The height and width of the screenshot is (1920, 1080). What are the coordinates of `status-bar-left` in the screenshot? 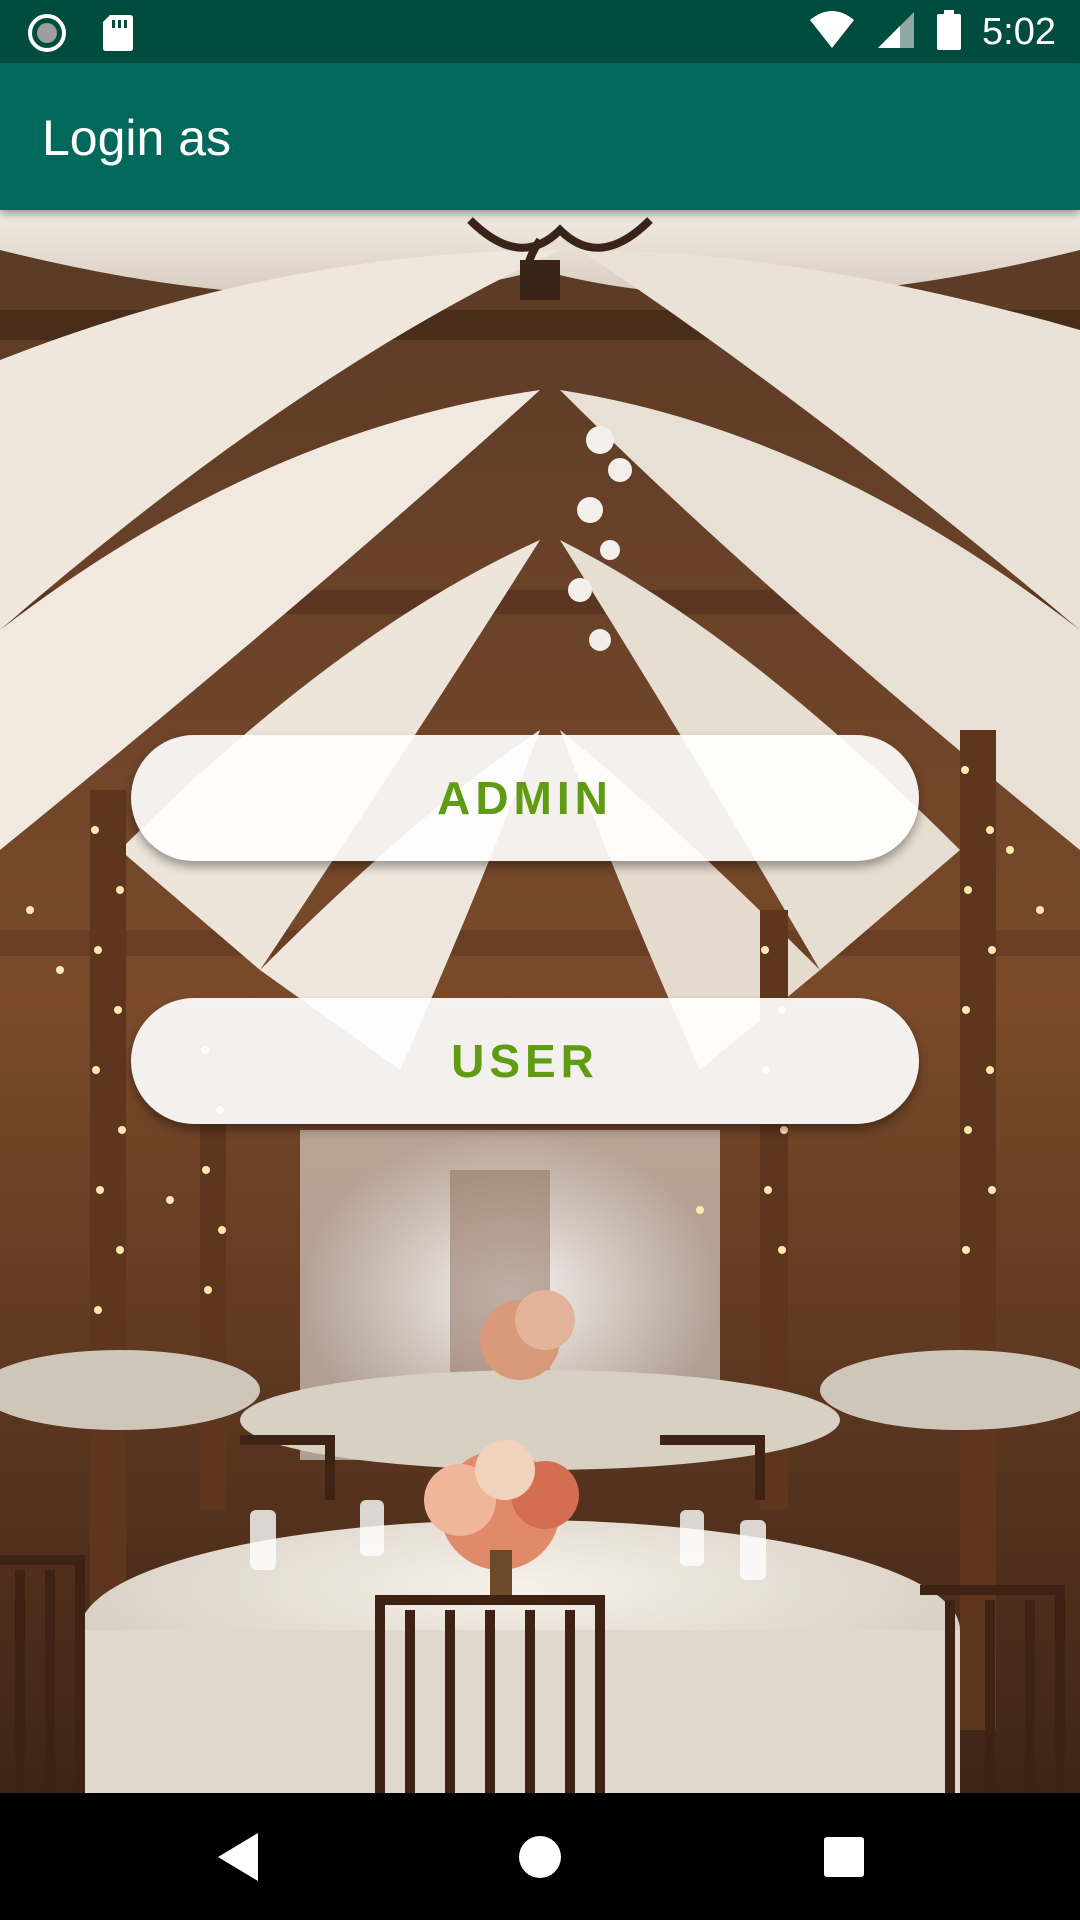 It's located at (81, 35).